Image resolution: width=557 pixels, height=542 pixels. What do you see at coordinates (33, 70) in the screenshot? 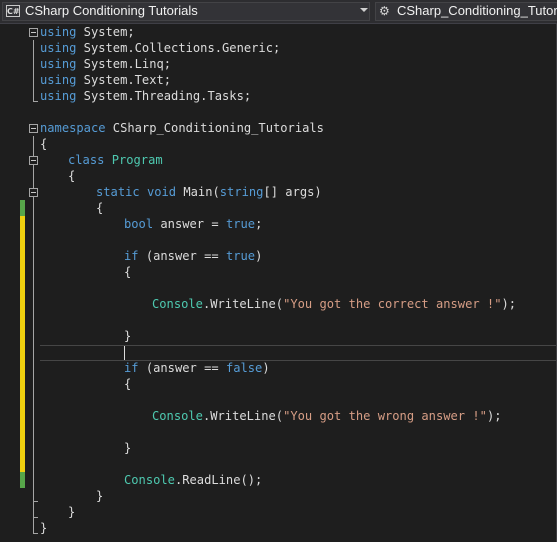
I see `outline-guide` at bounding box center [33, 70].